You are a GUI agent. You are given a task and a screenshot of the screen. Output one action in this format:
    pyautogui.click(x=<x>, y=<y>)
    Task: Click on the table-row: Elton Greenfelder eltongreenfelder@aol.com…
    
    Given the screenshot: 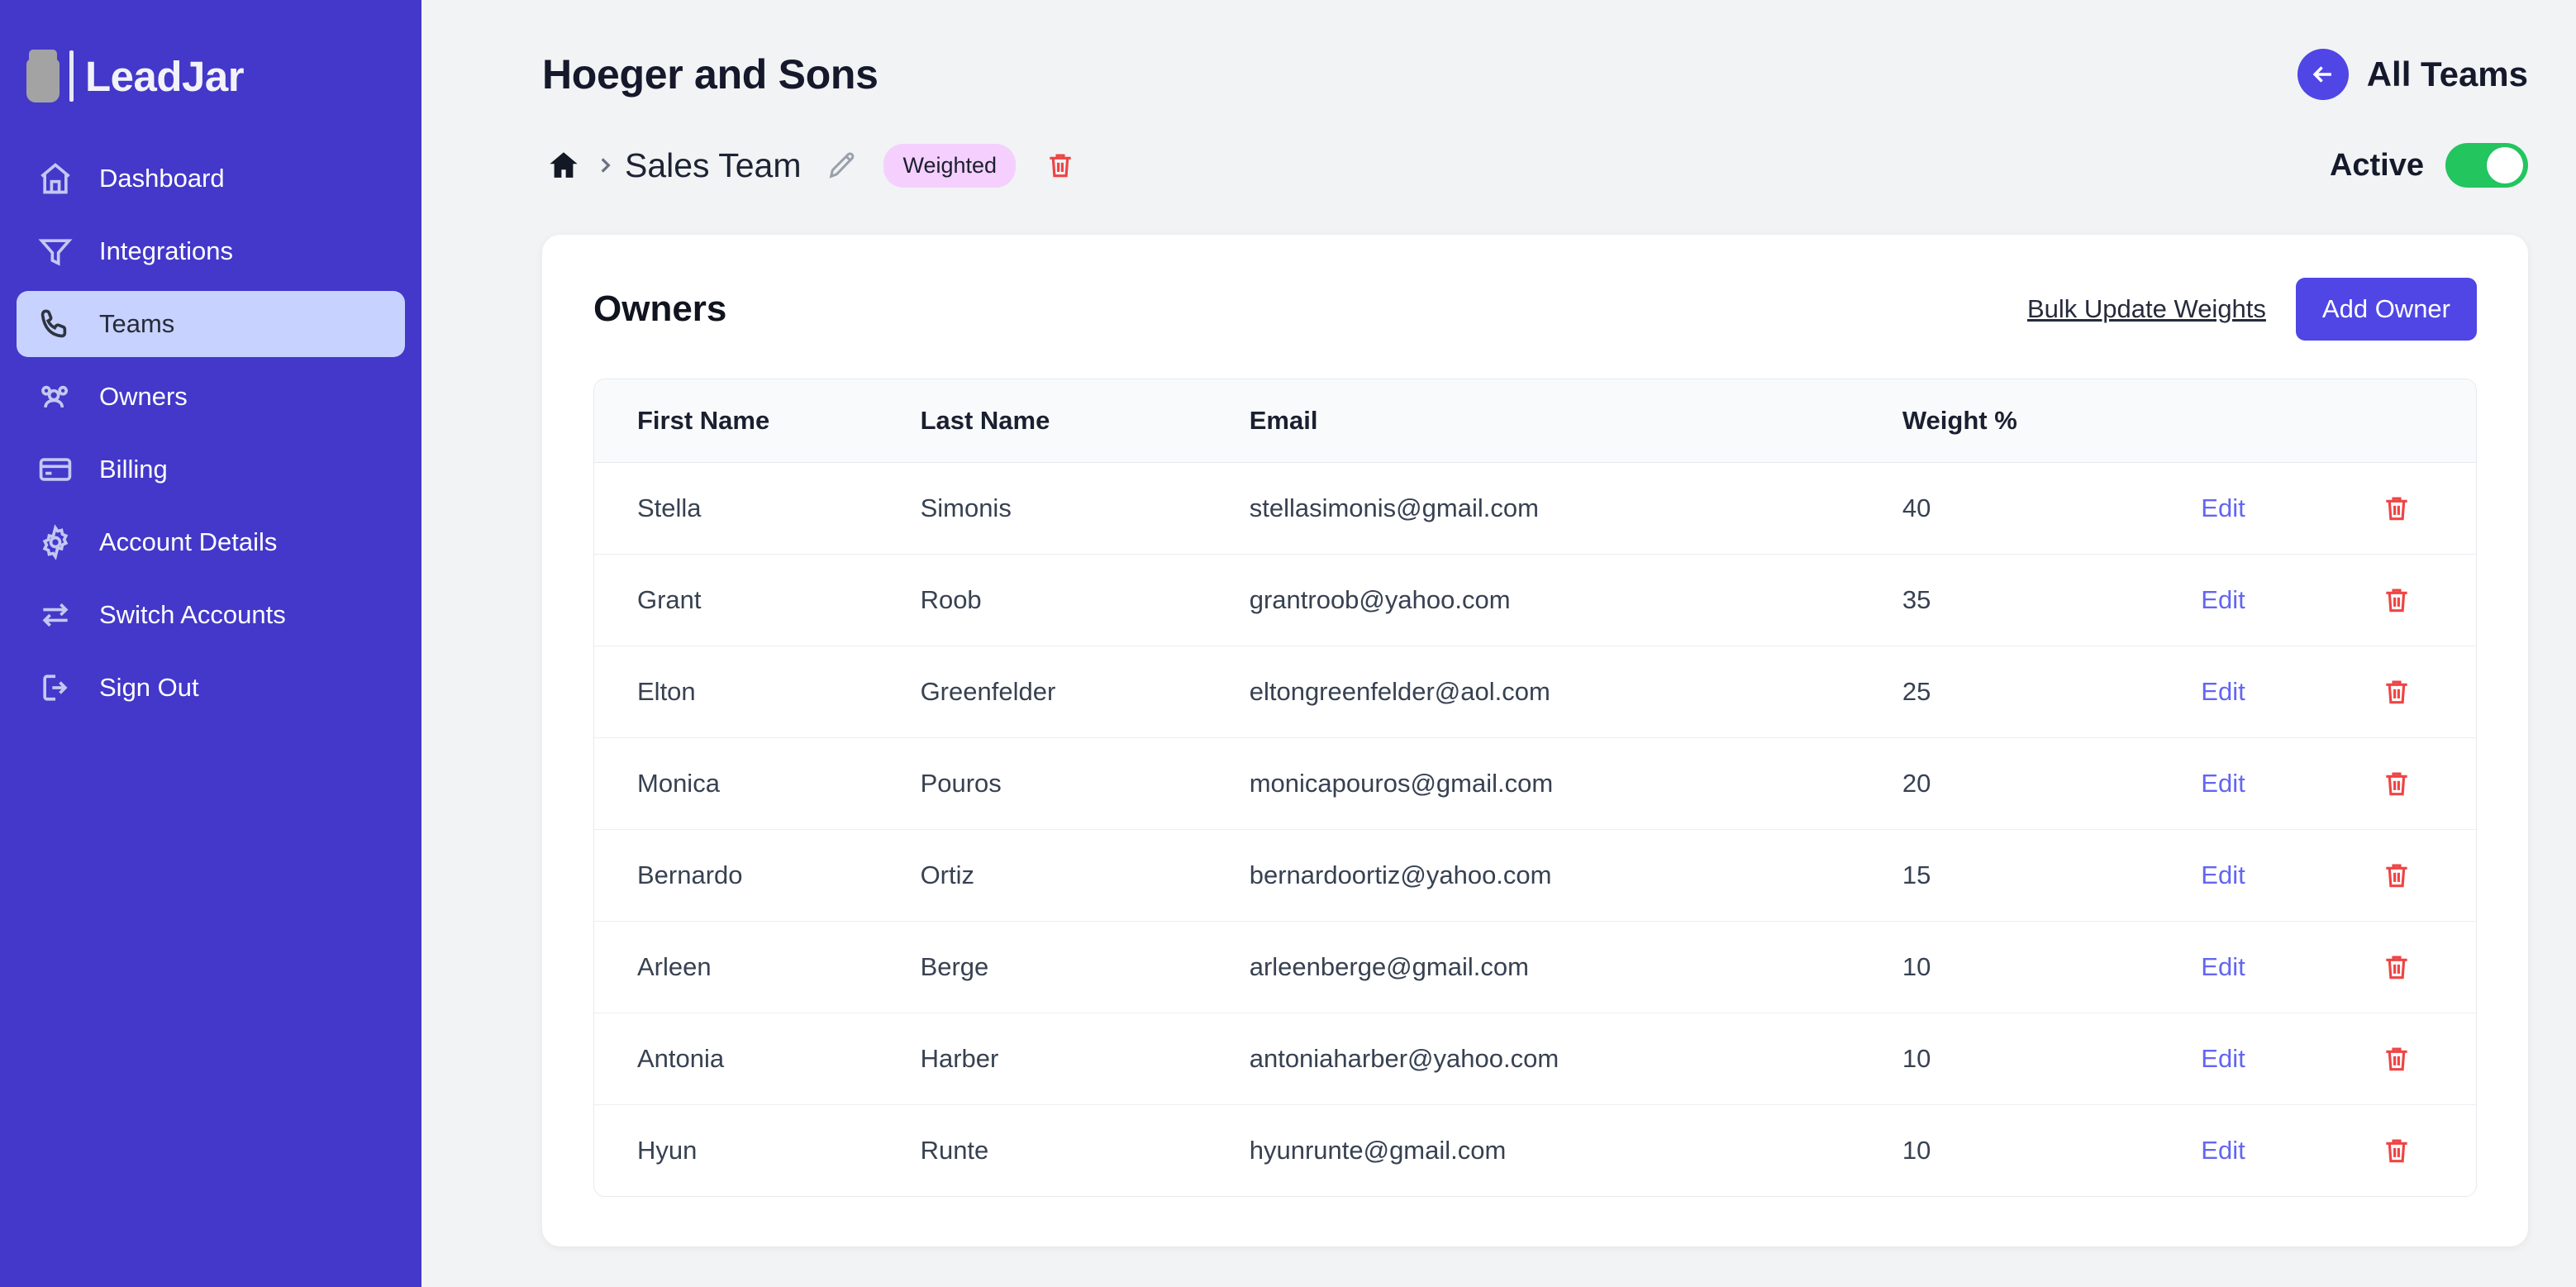 What is the action you would take?
    pyautogui.click(x=1535, y=692)
    